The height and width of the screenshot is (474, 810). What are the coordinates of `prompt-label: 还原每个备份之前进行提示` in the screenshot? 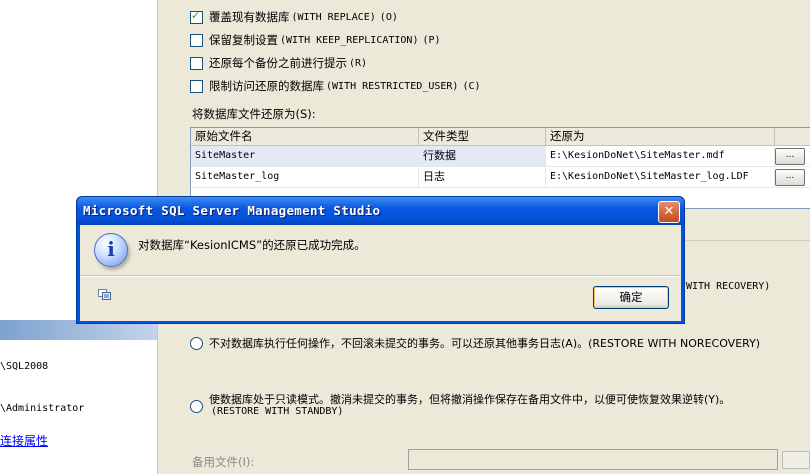 It's located at (278, 63).